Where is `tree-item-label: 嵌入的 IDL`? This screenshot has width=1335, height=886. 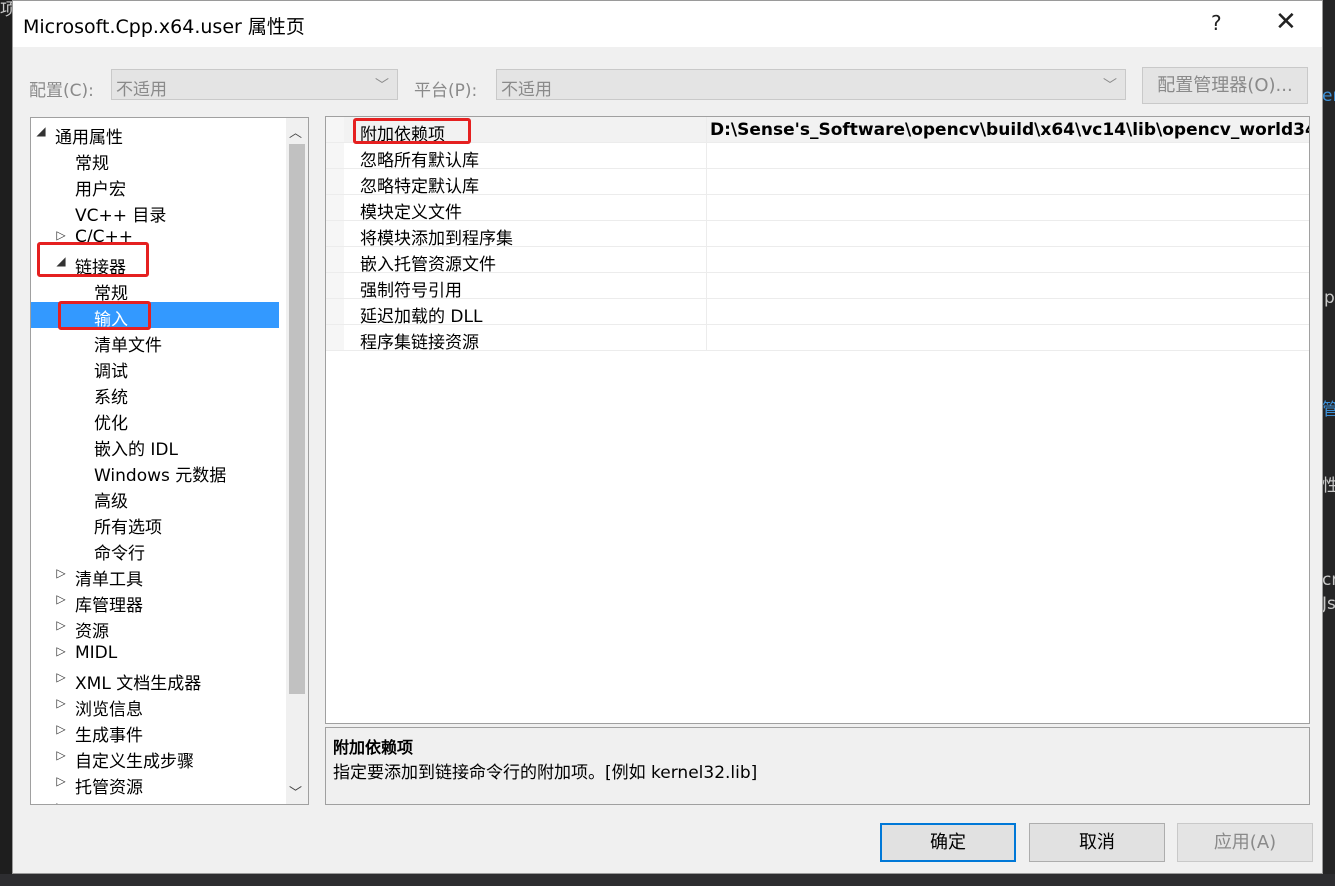 tree-item-label: 嵌入的 IDL is located at coordinates (136, 450).